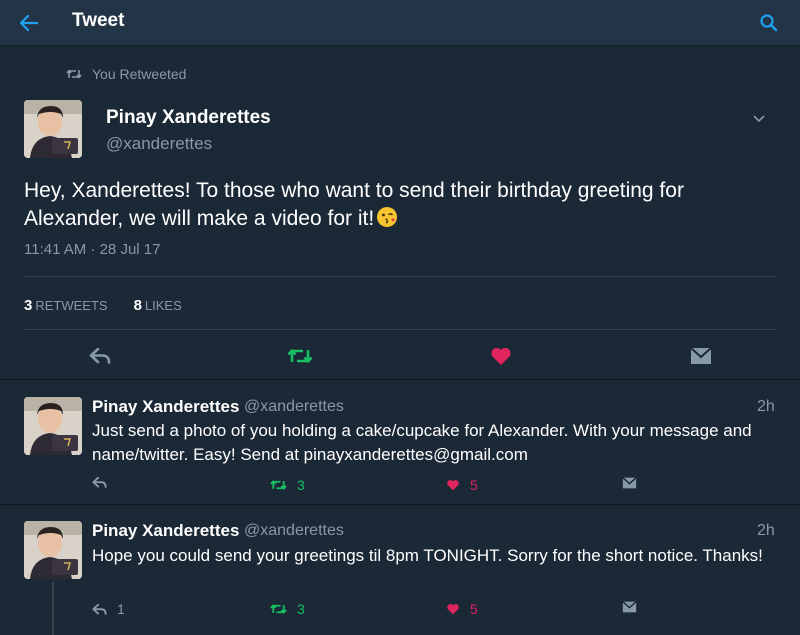  Describe the element at coordinates (139, 74) in the screenshot. I see `retweet-banner-label: You Retweeted` at that location.